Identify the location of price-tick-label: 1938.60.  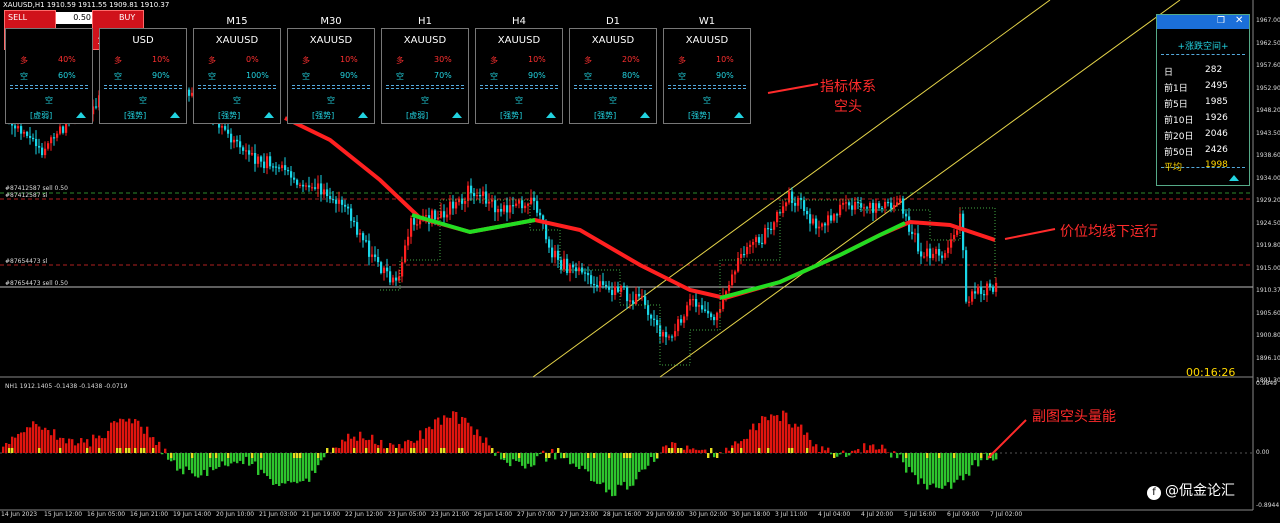
(1268, 155).